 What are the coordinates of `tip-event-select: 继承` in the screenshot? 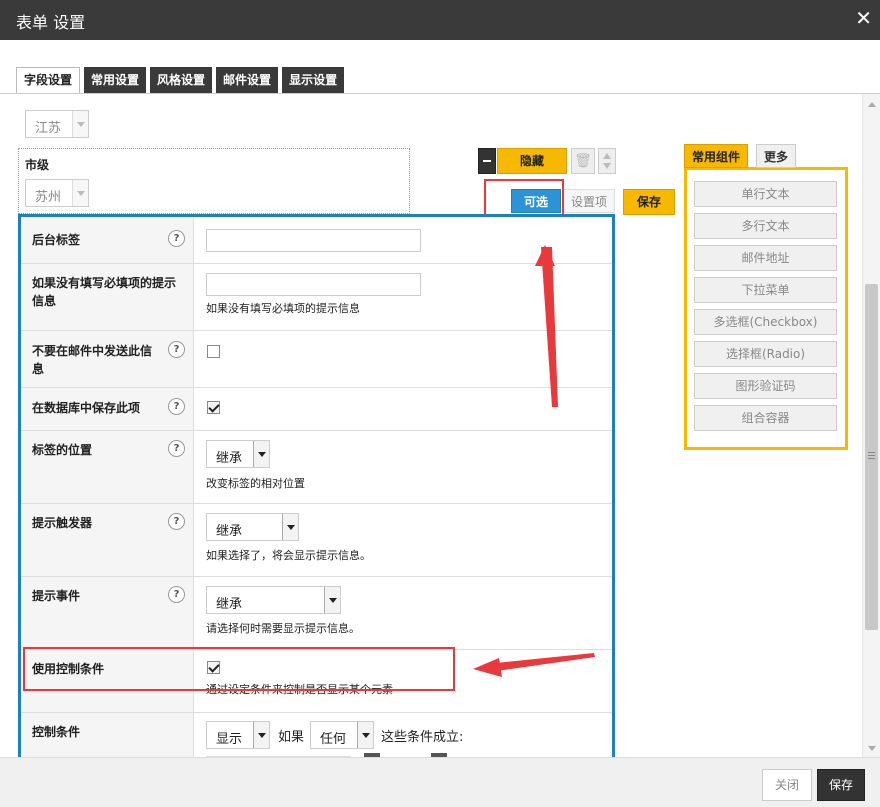 It's located at (273, 600).